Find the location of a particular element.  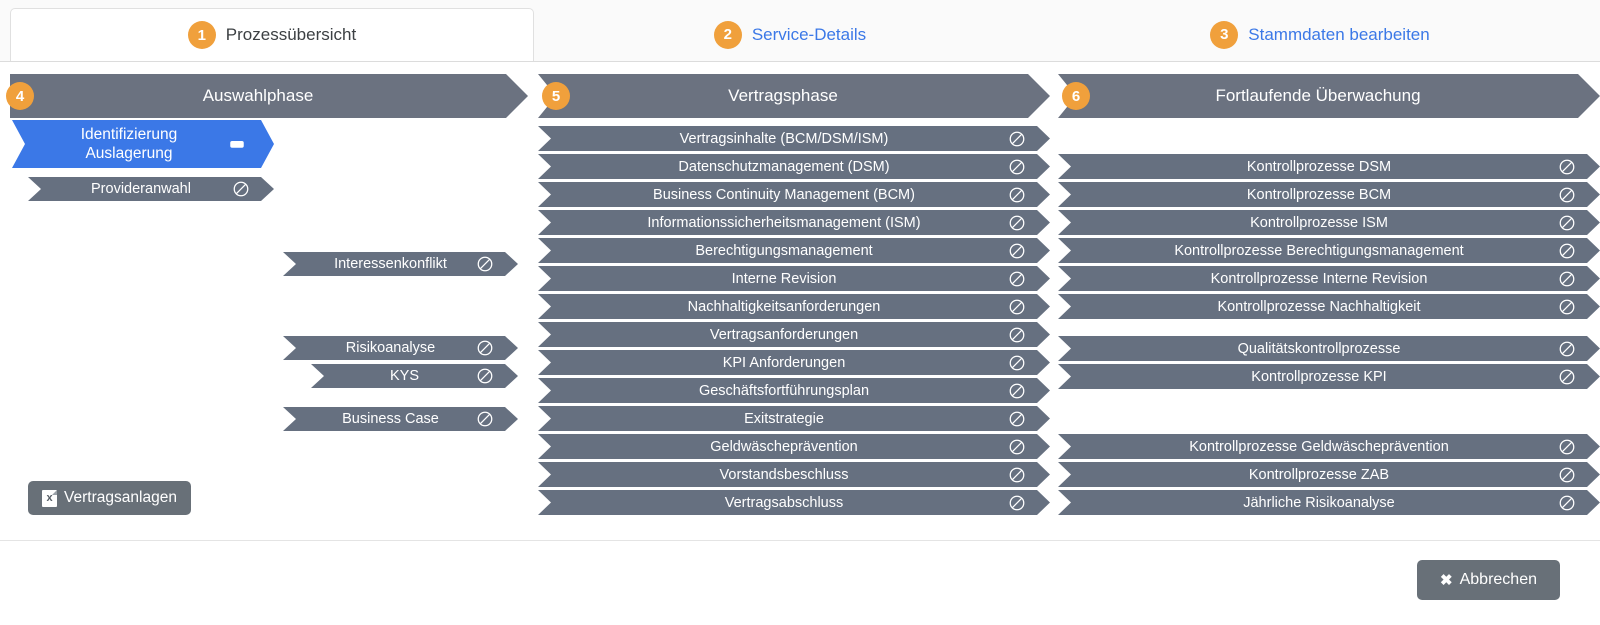

process-item-kontrollprozesse-interne-revision: Kontrollprozesse Interne Revision is located at coordinates (1329, 278).